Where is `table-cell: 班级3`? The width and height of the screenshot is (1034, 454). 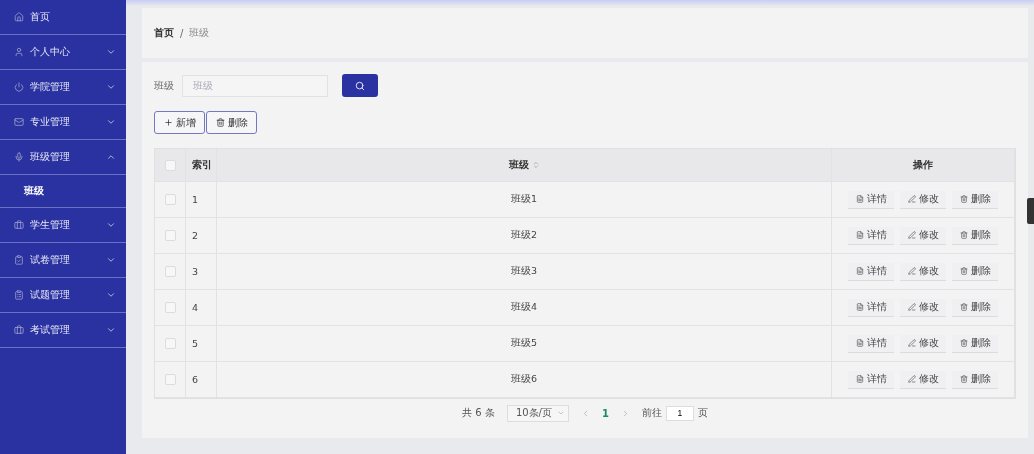 table-cell: 班级3 is located at coordinates (523, 271).